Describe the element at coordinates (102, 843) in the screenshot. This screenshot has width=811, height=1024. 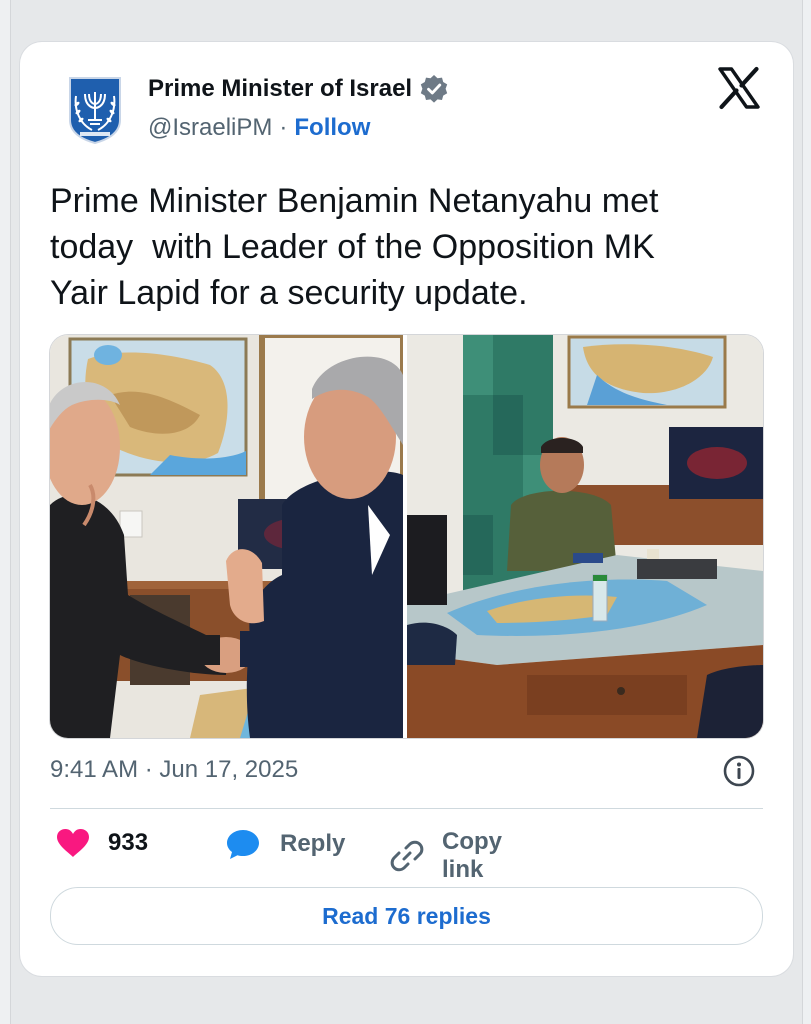
I see `like-button: 933` at that location.